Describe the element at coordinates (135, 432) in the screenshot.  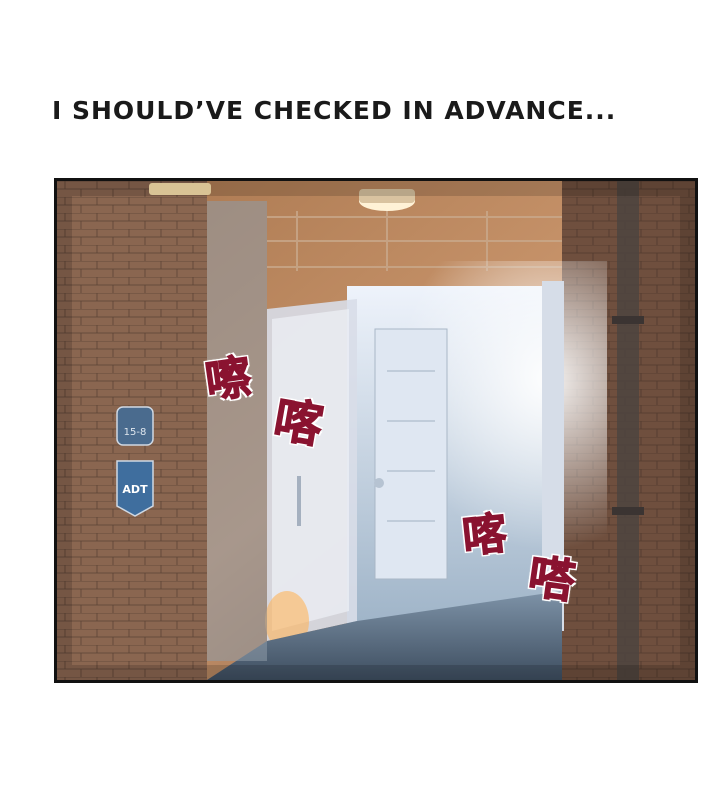
I see `unit-number-text: 15-8` at that location.